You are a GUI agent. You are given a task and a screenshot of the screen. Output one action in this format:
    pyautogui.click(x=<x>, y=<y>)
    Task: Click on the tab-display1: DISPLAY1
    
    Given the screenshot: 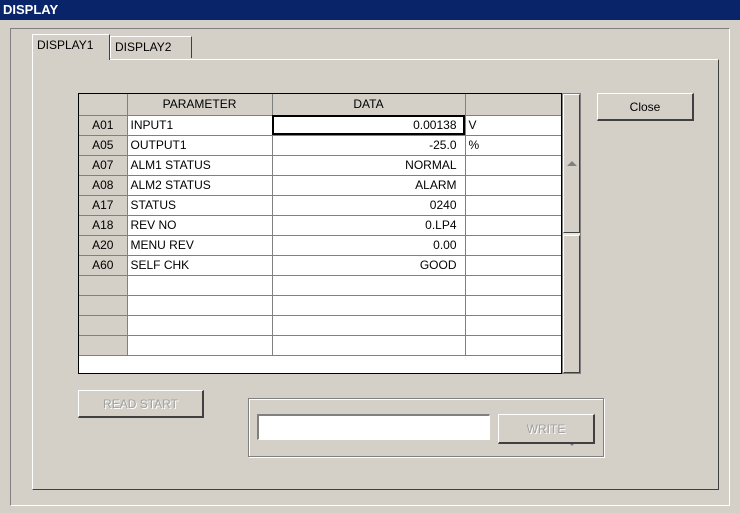 What is the action you would take?
    pyautogui.click(x=71, y=47)
    